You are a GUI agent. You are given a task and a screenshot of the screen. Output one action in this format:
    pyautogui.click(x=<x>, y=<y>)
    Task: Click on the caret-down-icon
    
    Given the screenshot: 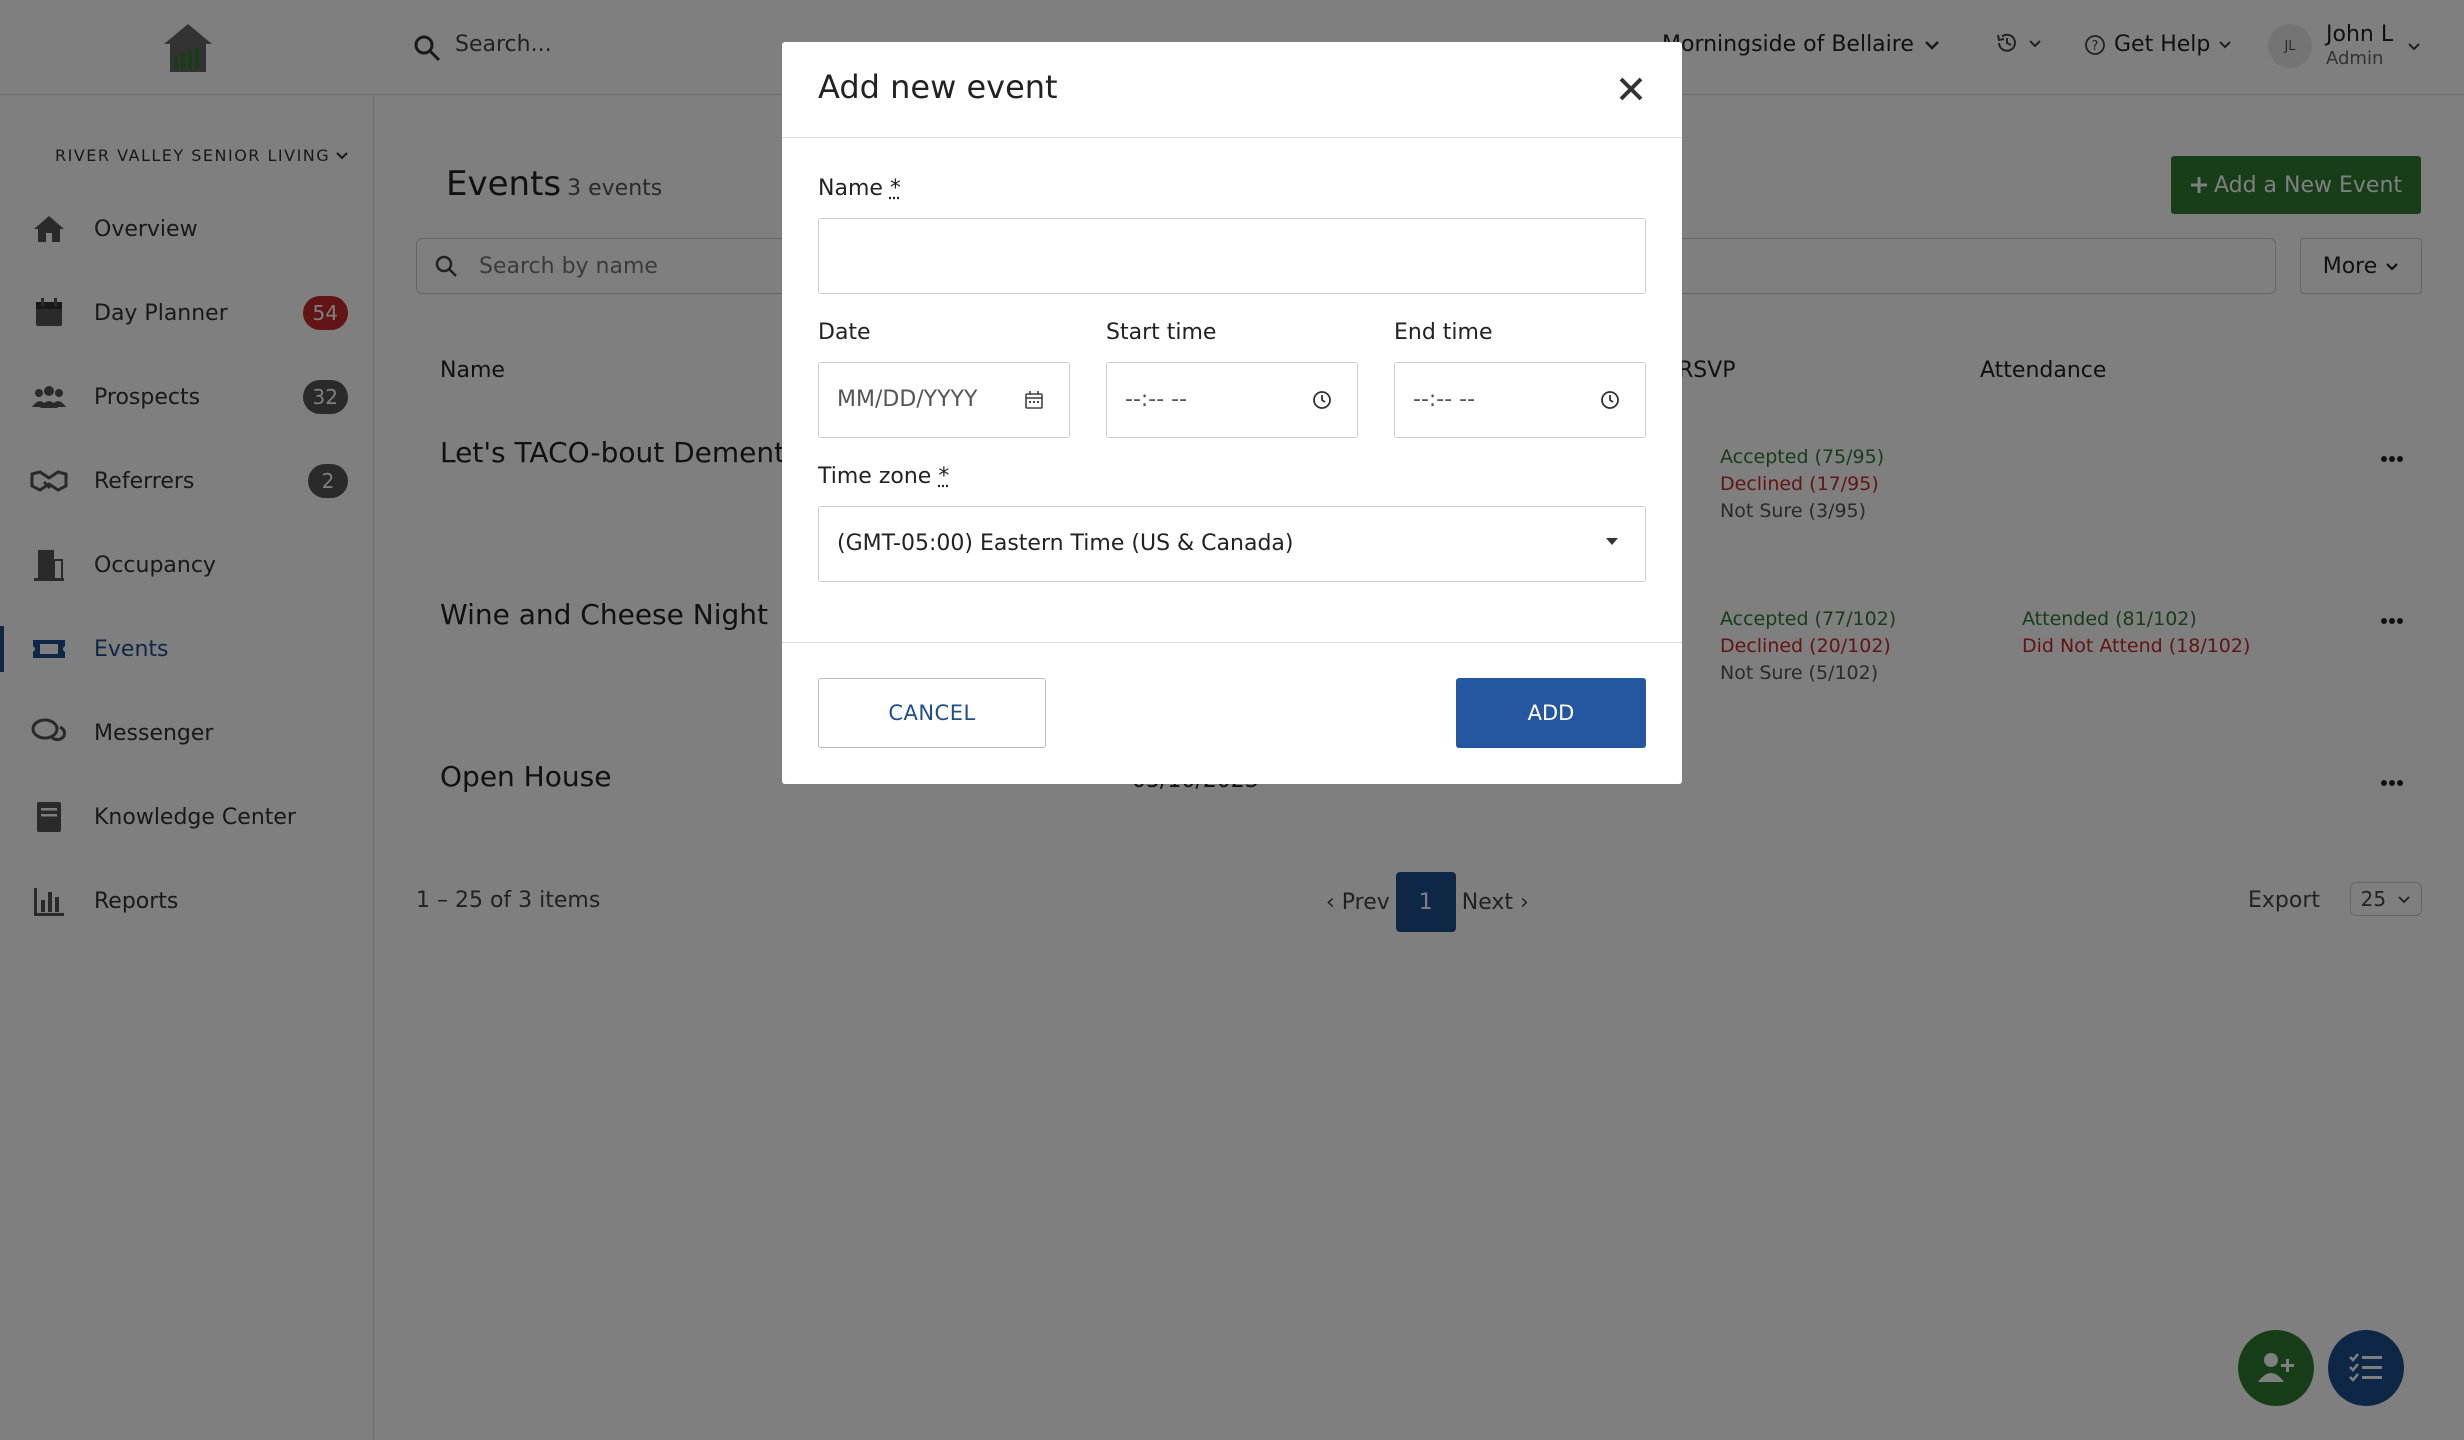 What is the action you would take?
    pyautogui.click(x=1612, y=541)
    